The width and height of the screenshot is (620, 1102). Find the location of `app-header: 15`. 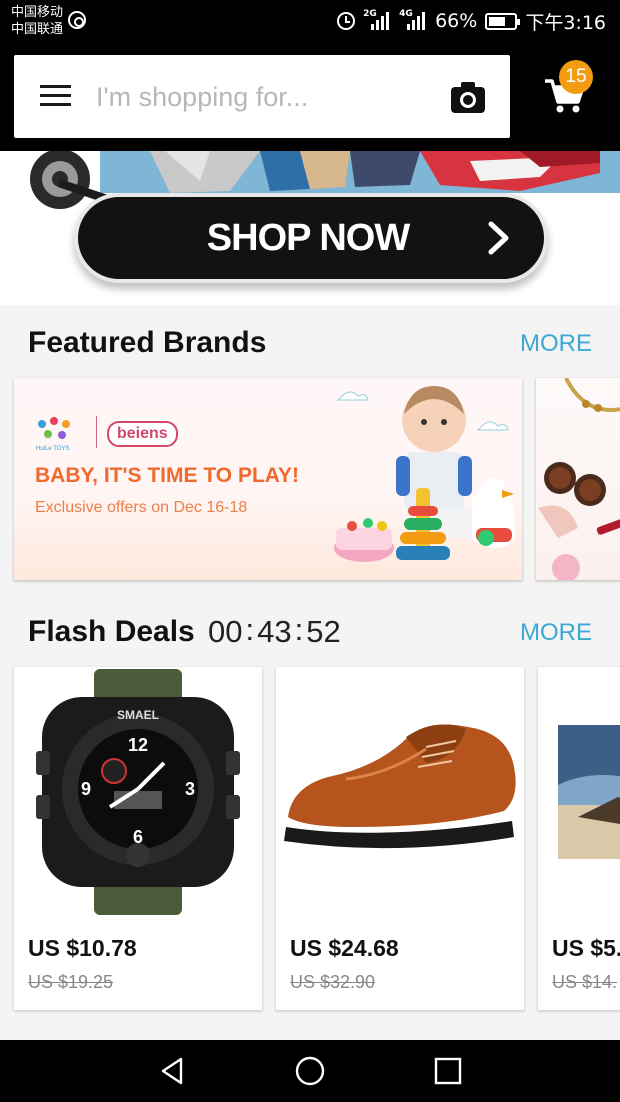

app-header: 15 is located at coordinates (310, 97).